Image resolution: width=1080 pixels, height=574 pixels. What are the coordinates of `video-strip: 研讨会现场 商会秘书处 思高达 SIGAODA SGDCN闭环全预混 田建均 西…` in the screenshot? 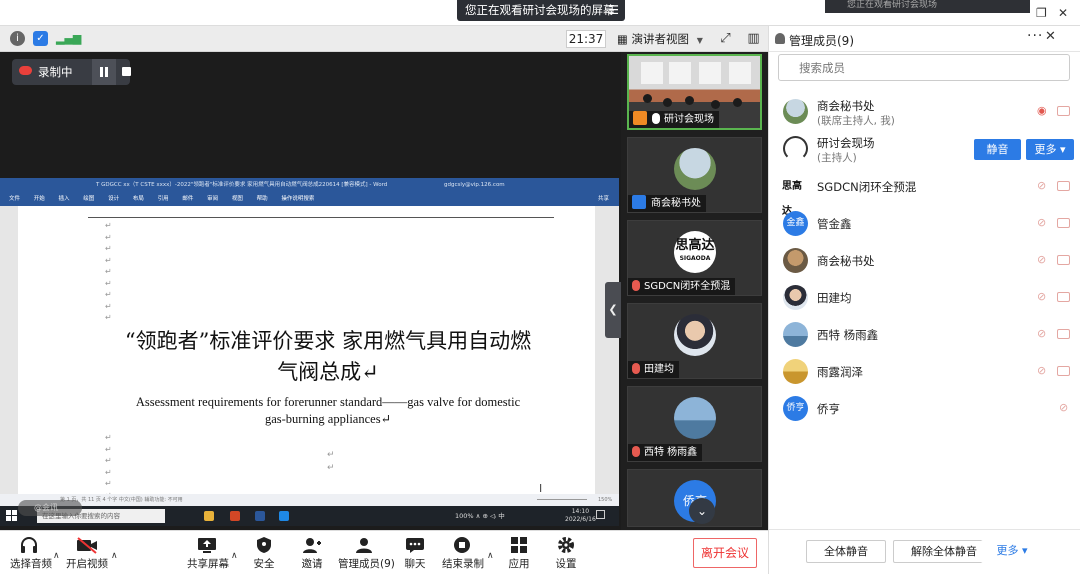 It's located at (694, 291).